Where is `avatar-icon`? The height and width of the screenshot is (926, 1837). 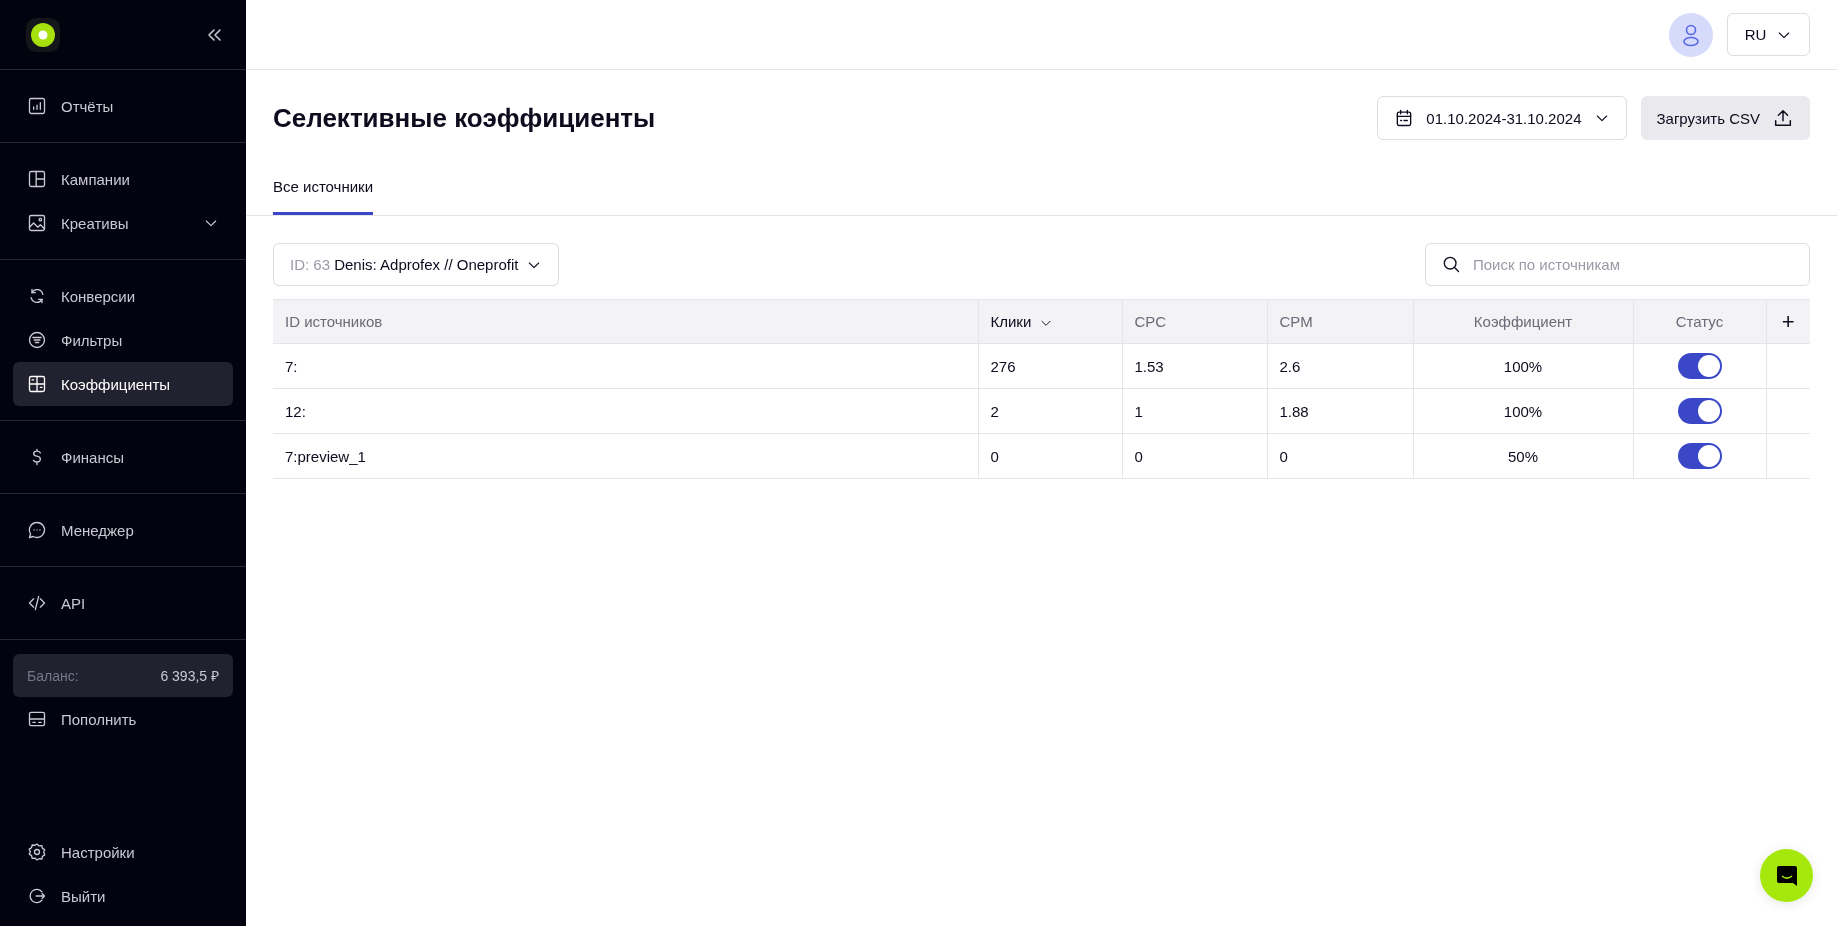
avatar-icon is located at coordinates (1691, 34).